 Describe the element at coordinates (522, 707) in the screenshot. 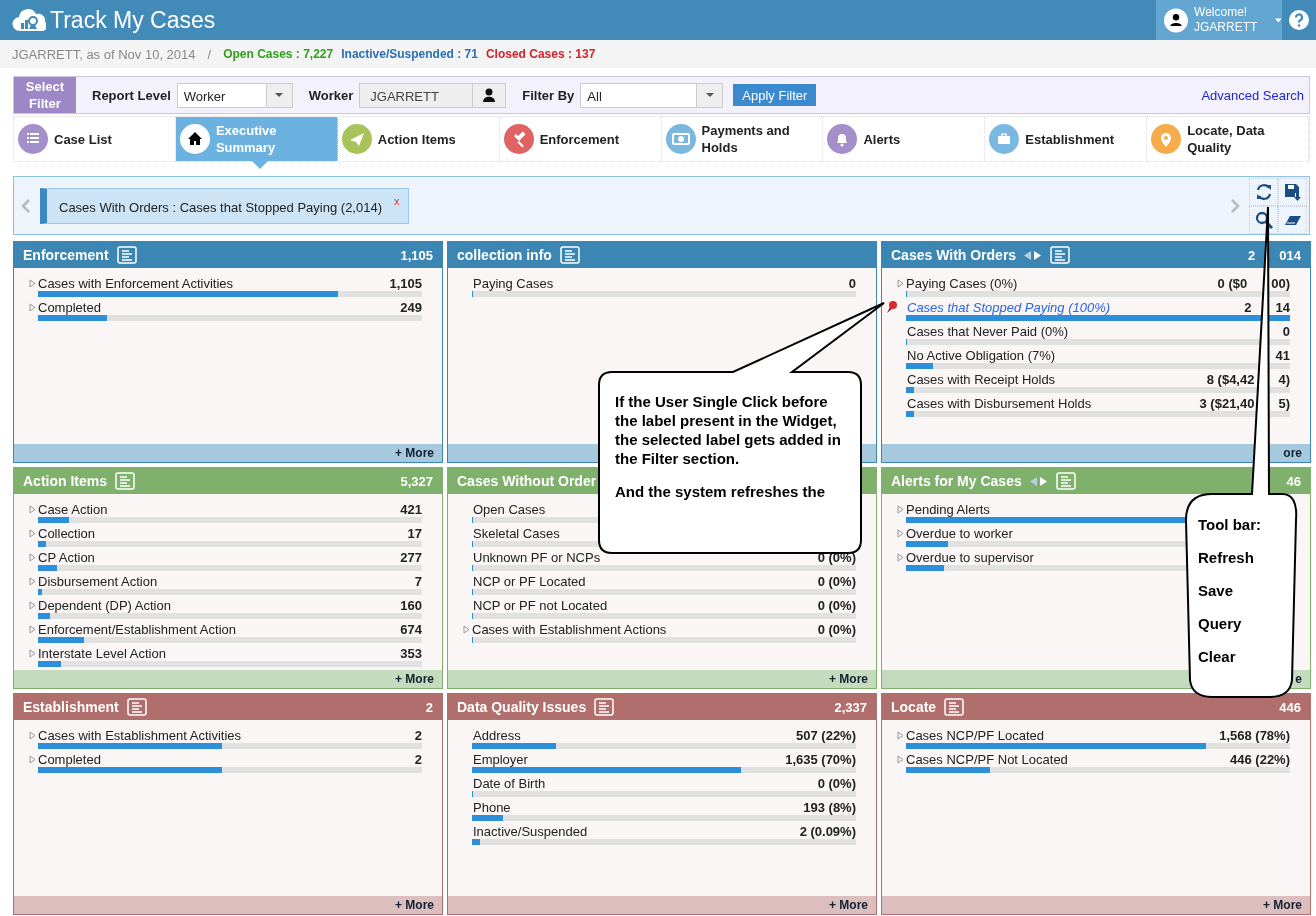

I see `widget-title: Data Quality Issues` at that location.